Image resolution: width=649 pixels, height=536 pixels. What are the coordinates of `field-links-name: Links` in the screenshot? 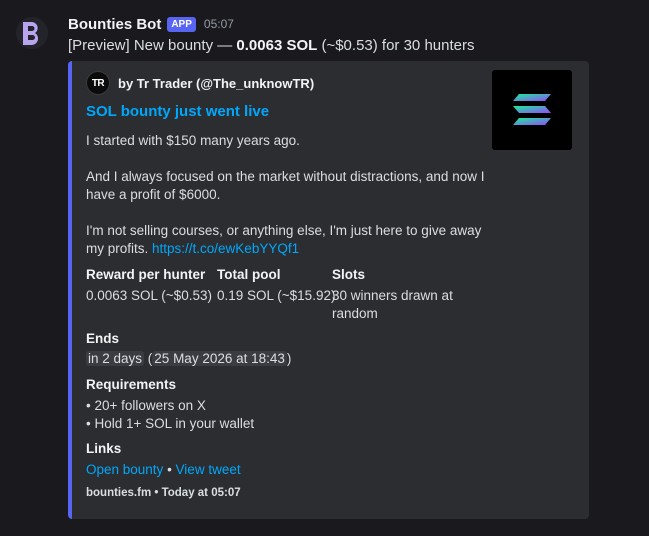 It's located at (104, 448).